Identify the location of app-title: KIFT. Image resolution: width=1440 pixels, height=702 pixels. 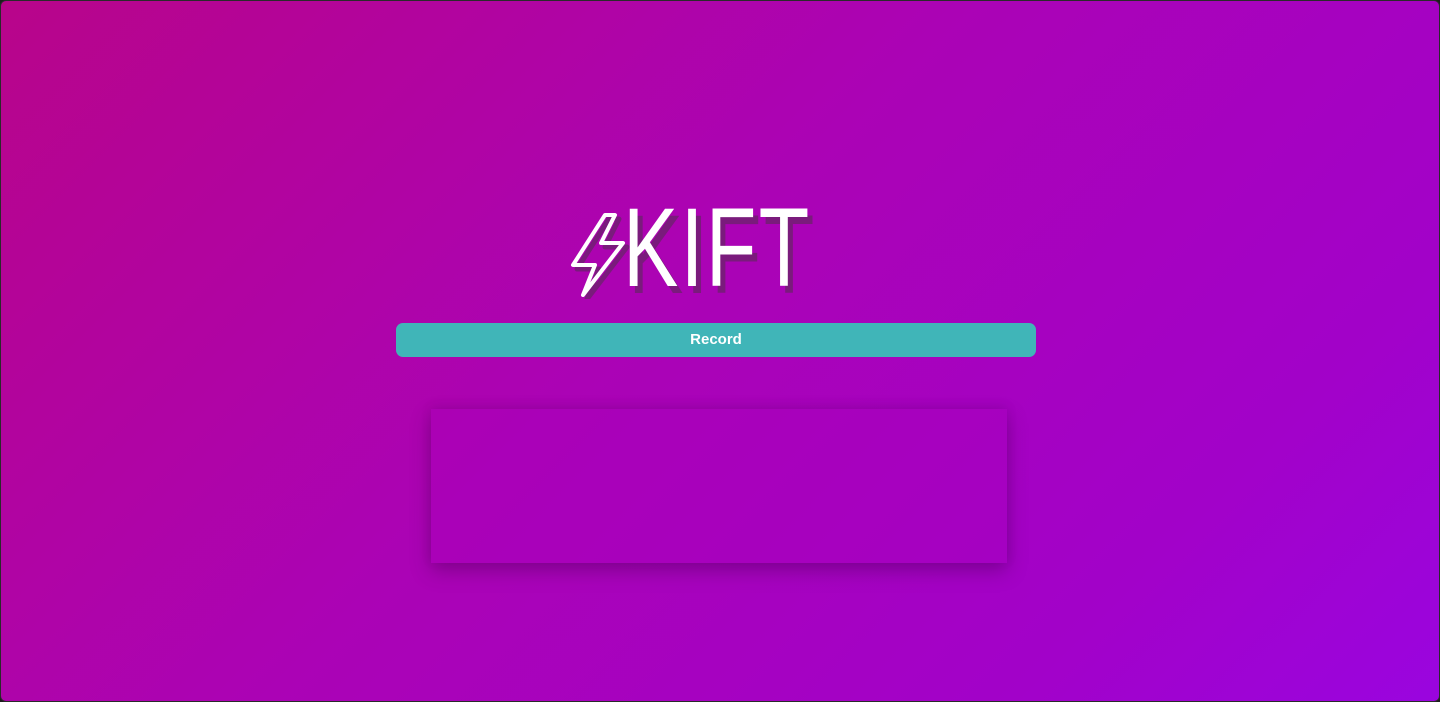
(717, 247).